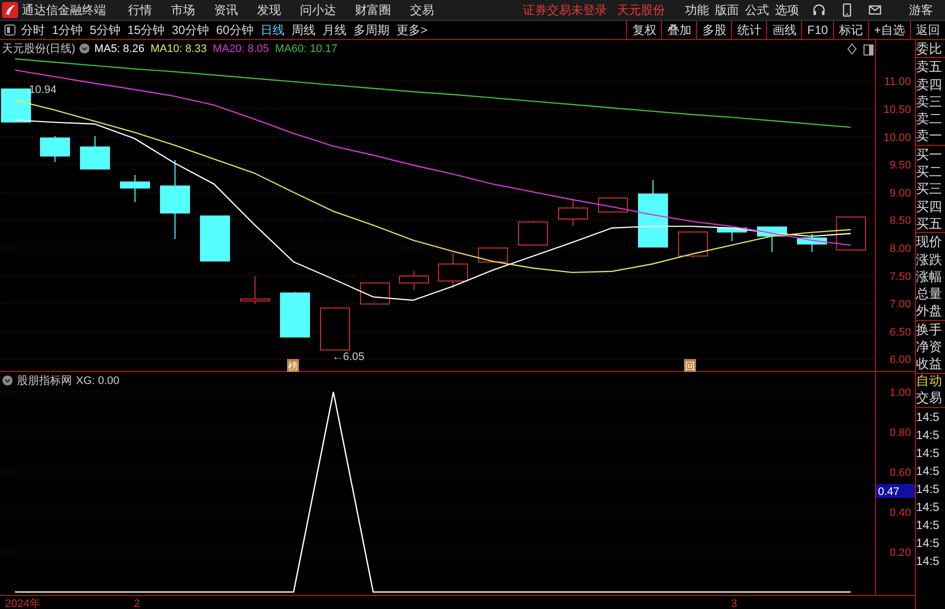  I want to click on quote-field-label: 收益, so click(929, 364).